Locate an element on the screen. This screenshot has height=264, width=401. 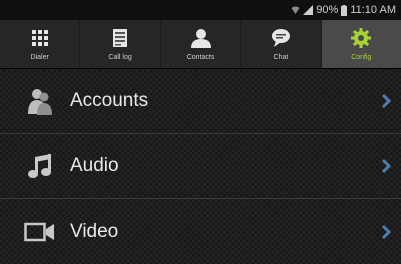
menu-item-label: Audio is located at coordinates (94, 165).